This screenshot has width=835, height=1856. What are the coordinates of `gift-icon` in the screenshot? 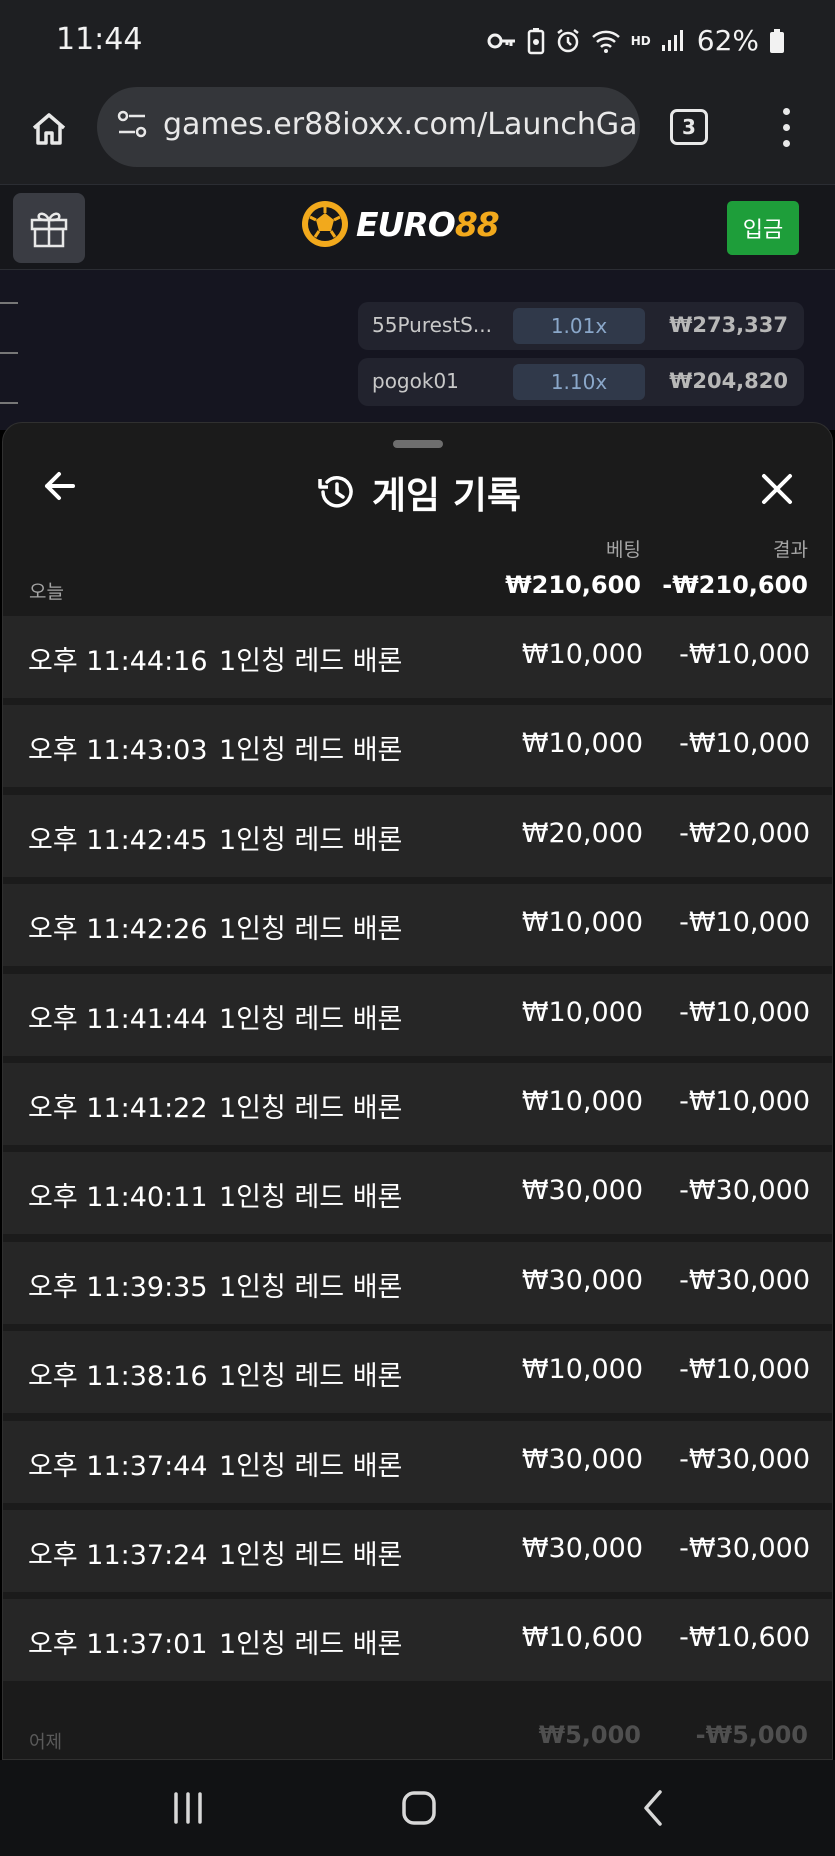 It's located at (49, 230).